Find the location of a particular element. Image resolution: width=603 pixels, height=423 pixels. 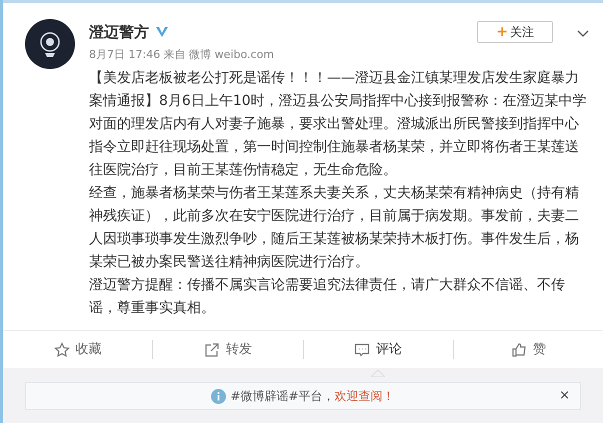

info-icon is located at coordinates (218, 396).